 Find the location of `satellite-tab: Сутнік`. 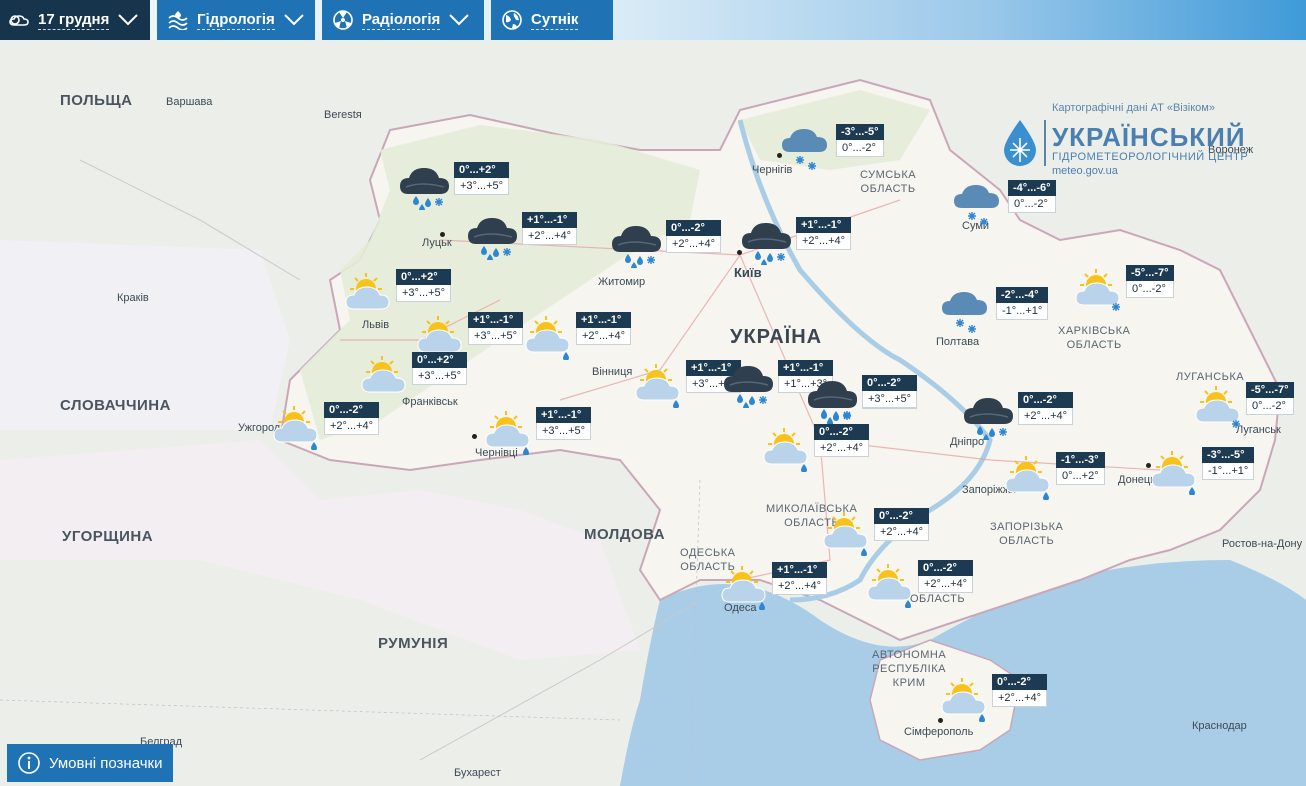

satellite-tab: Сутнік is located at coordinates (552, 20).